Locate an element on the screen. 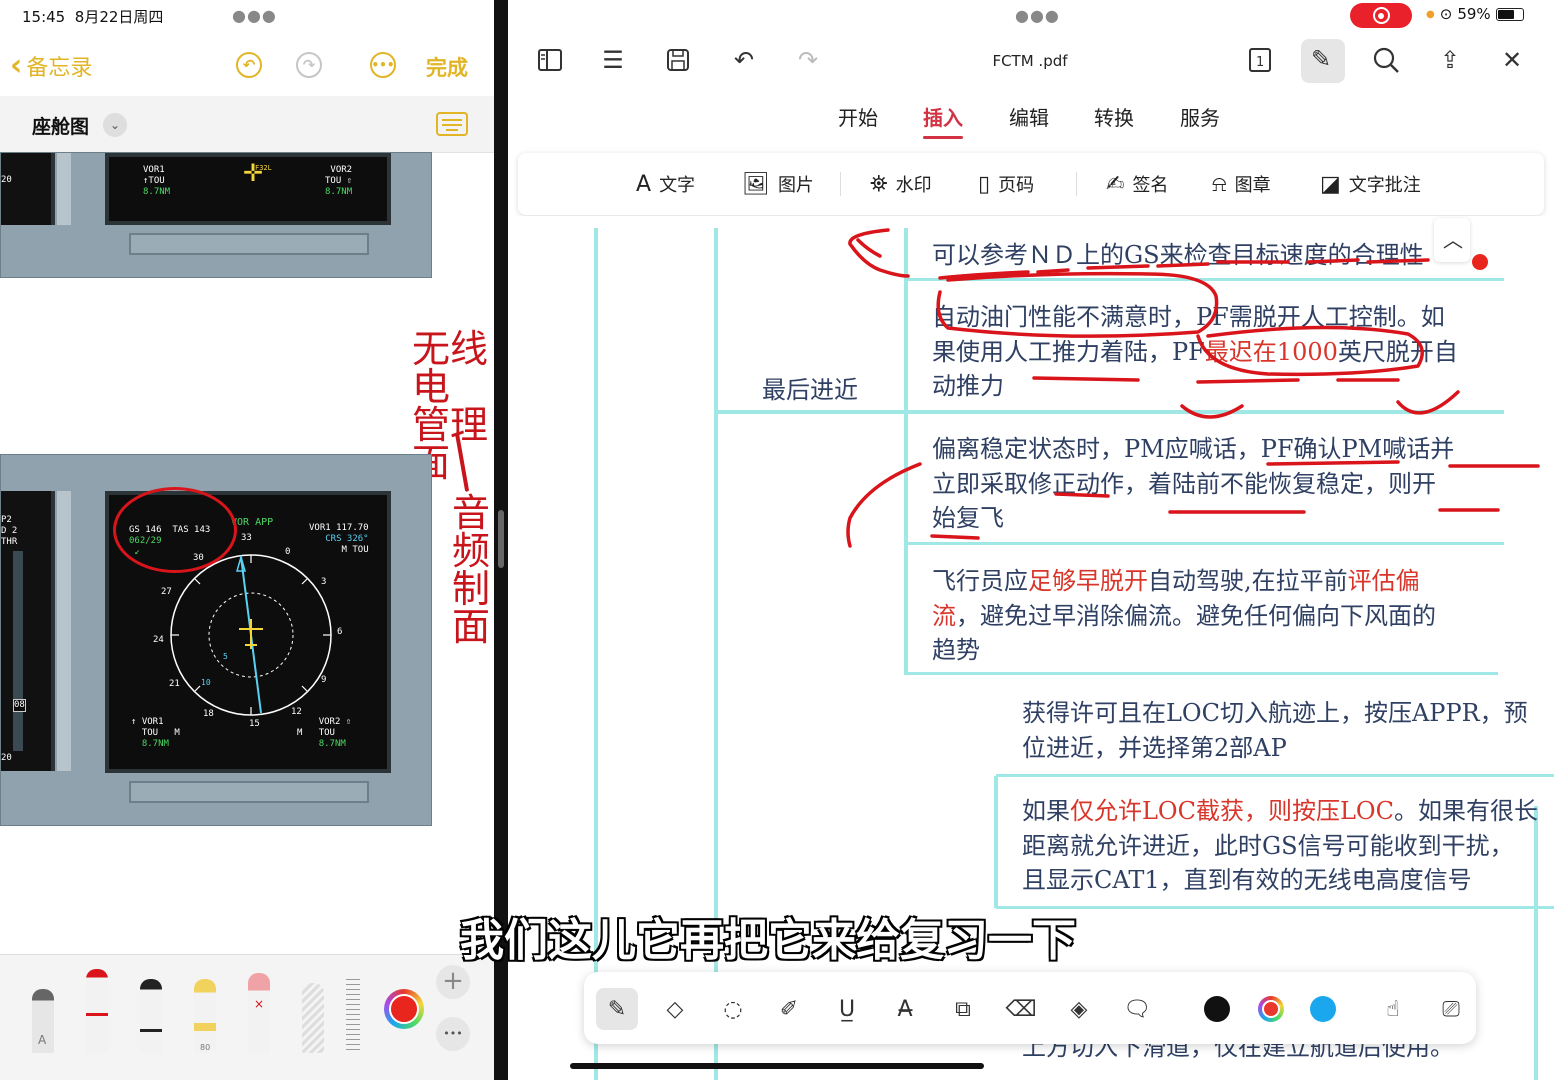 This screenshot has width=1554, height=1080. tab-bar: 开始 插入 编辑 转换 服务 is located at coordinates (1031, 122).